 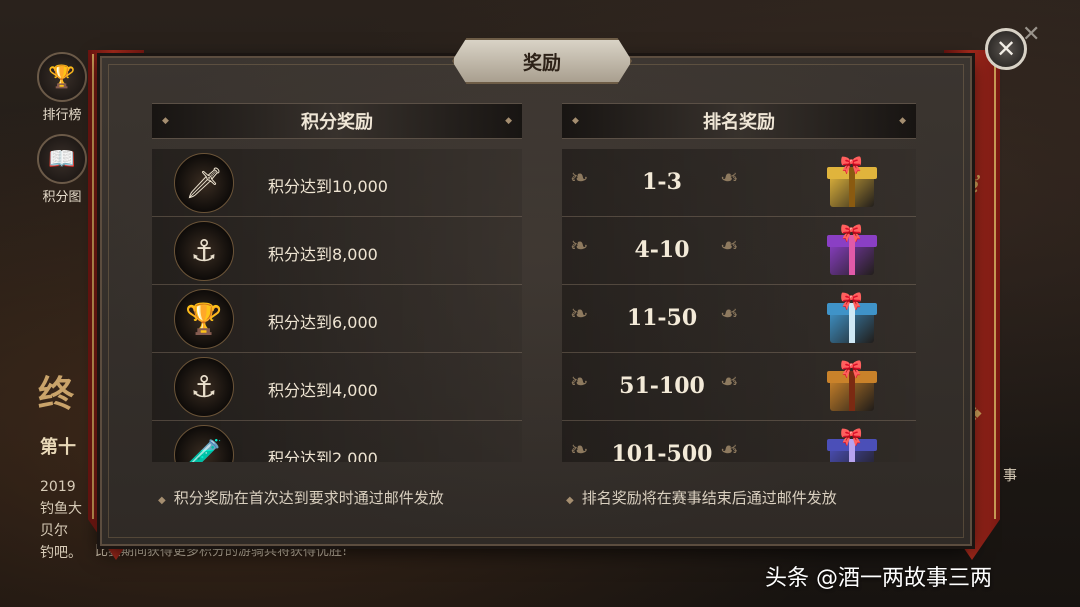 I want to click on score-footnote-text: 积分奖励在首次达到要求时通过邮件发放, so click(x=308, y=498).